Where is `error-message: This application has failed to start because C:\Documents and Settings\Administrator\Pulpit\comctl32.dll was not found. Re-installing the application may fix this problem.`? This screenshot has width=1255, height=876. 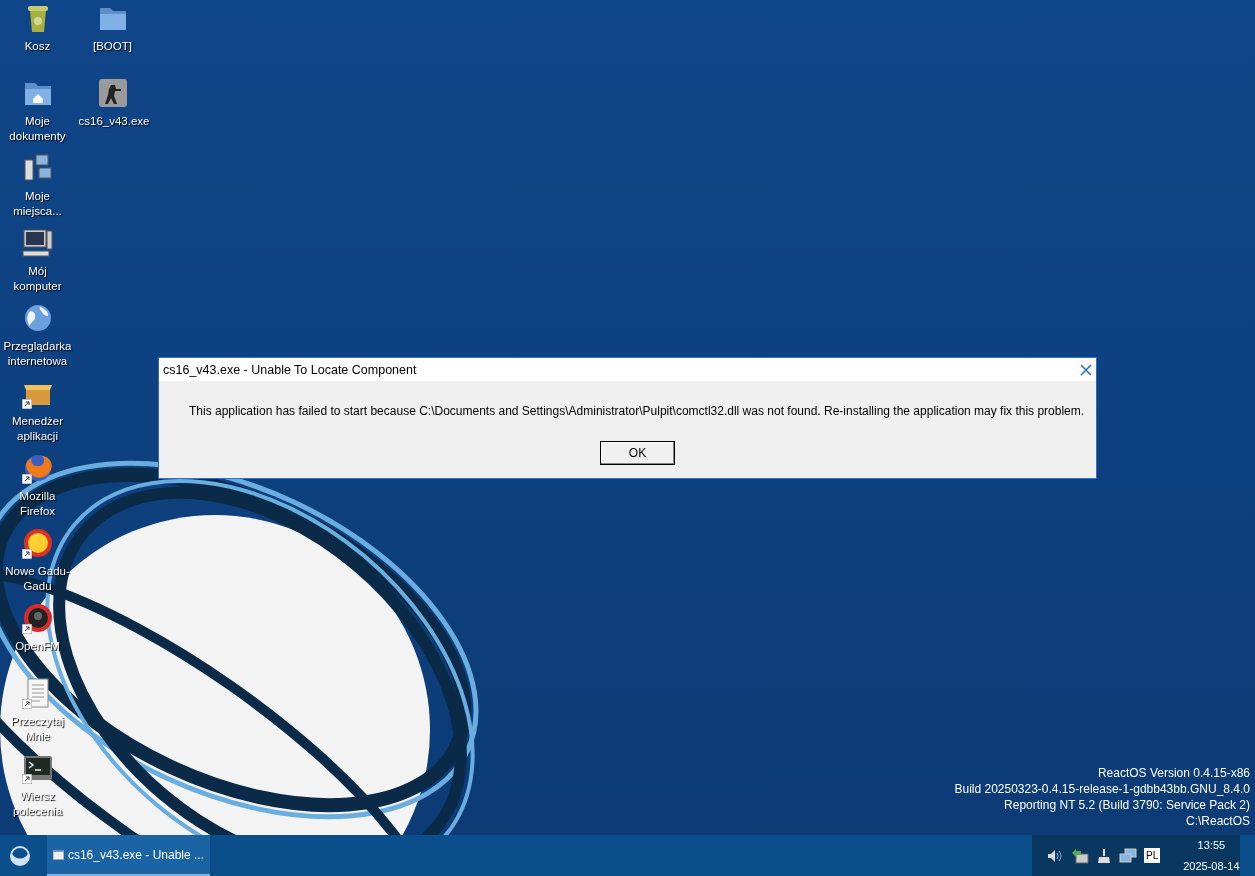
error-message: This application has failed to start because C:\Documents and Settings\Administrator\Pulpit\comctl32.dll was not found. Re-installing the application may fix this problem. is located at coordinates (637, 411).